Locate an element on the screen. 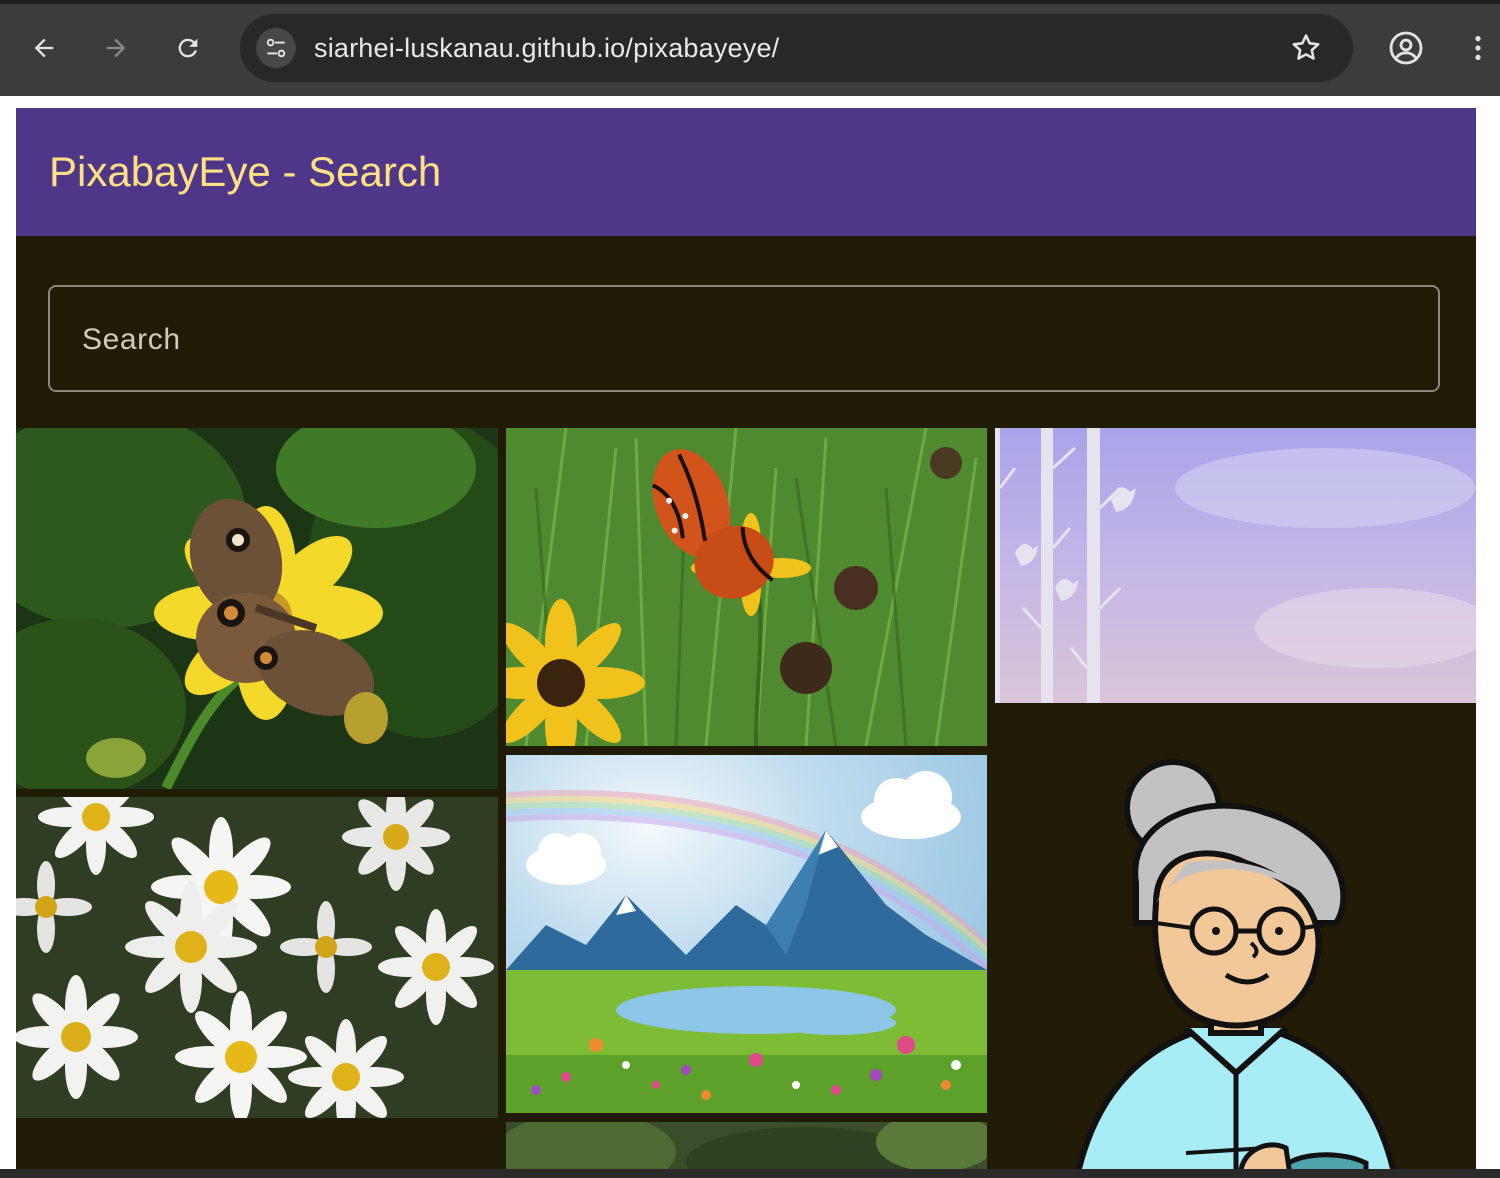  browser-toolbar: siarhei-luskanau.github.io/pixabayeye/ is located at coordinates (750, 48).